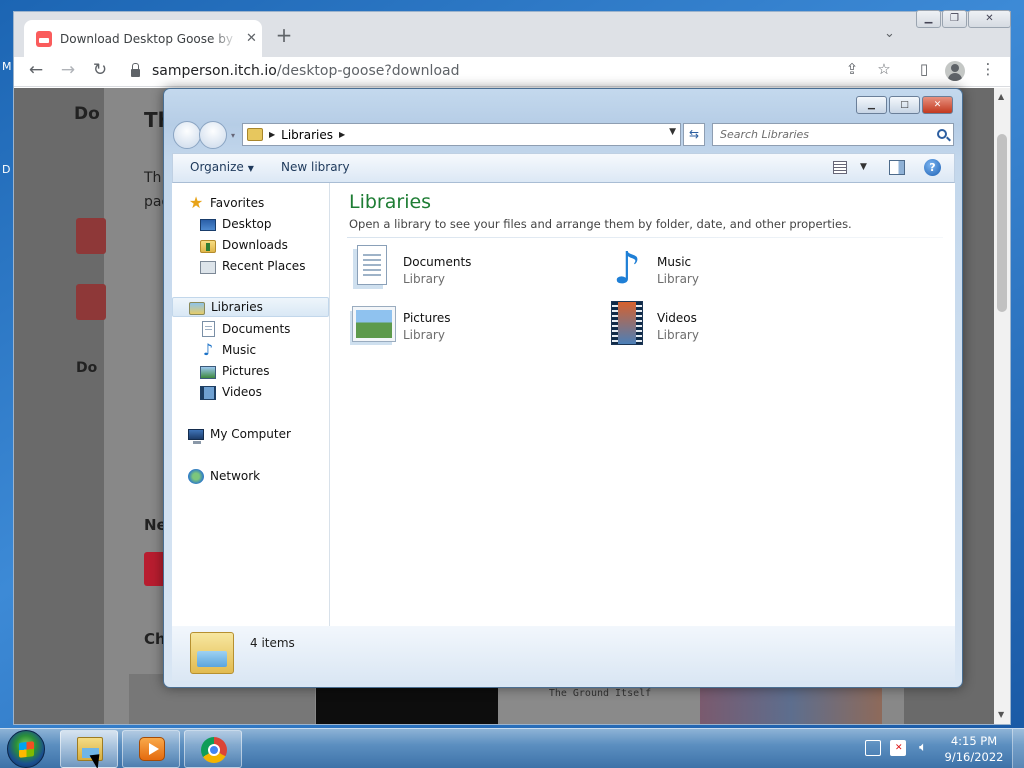  What do you see at coordinates (187, 135) in the screenshot?
I see `back-button` at bounding box center [187, 135].